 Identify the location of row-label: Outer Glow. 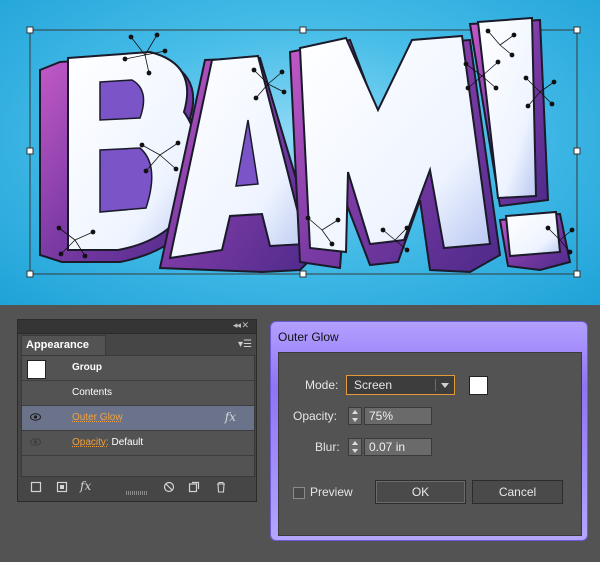
(97, 417).